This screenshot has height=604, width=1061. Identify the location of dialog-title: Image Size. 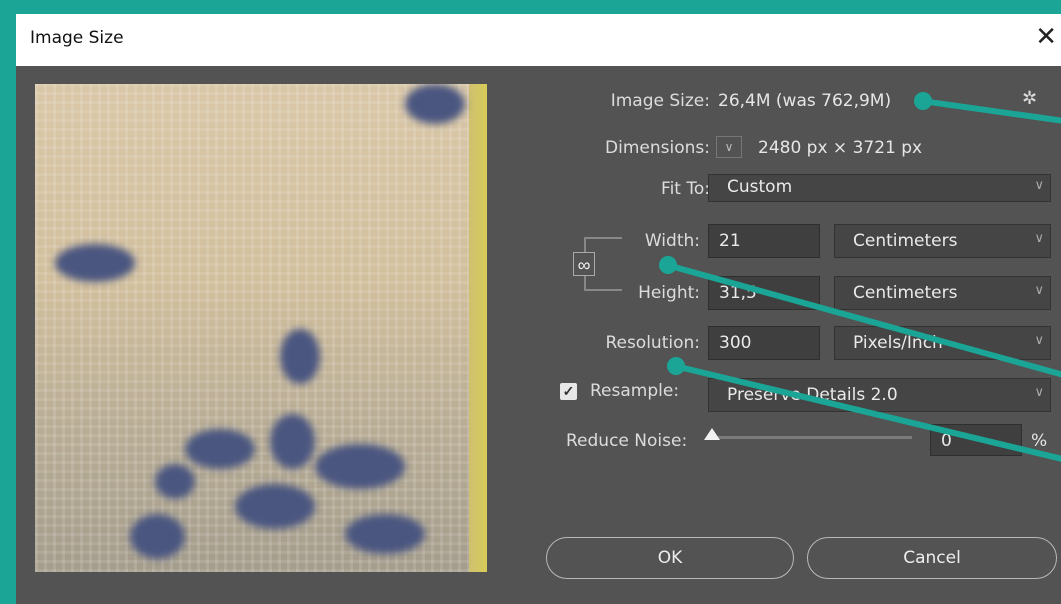
(77, 38).